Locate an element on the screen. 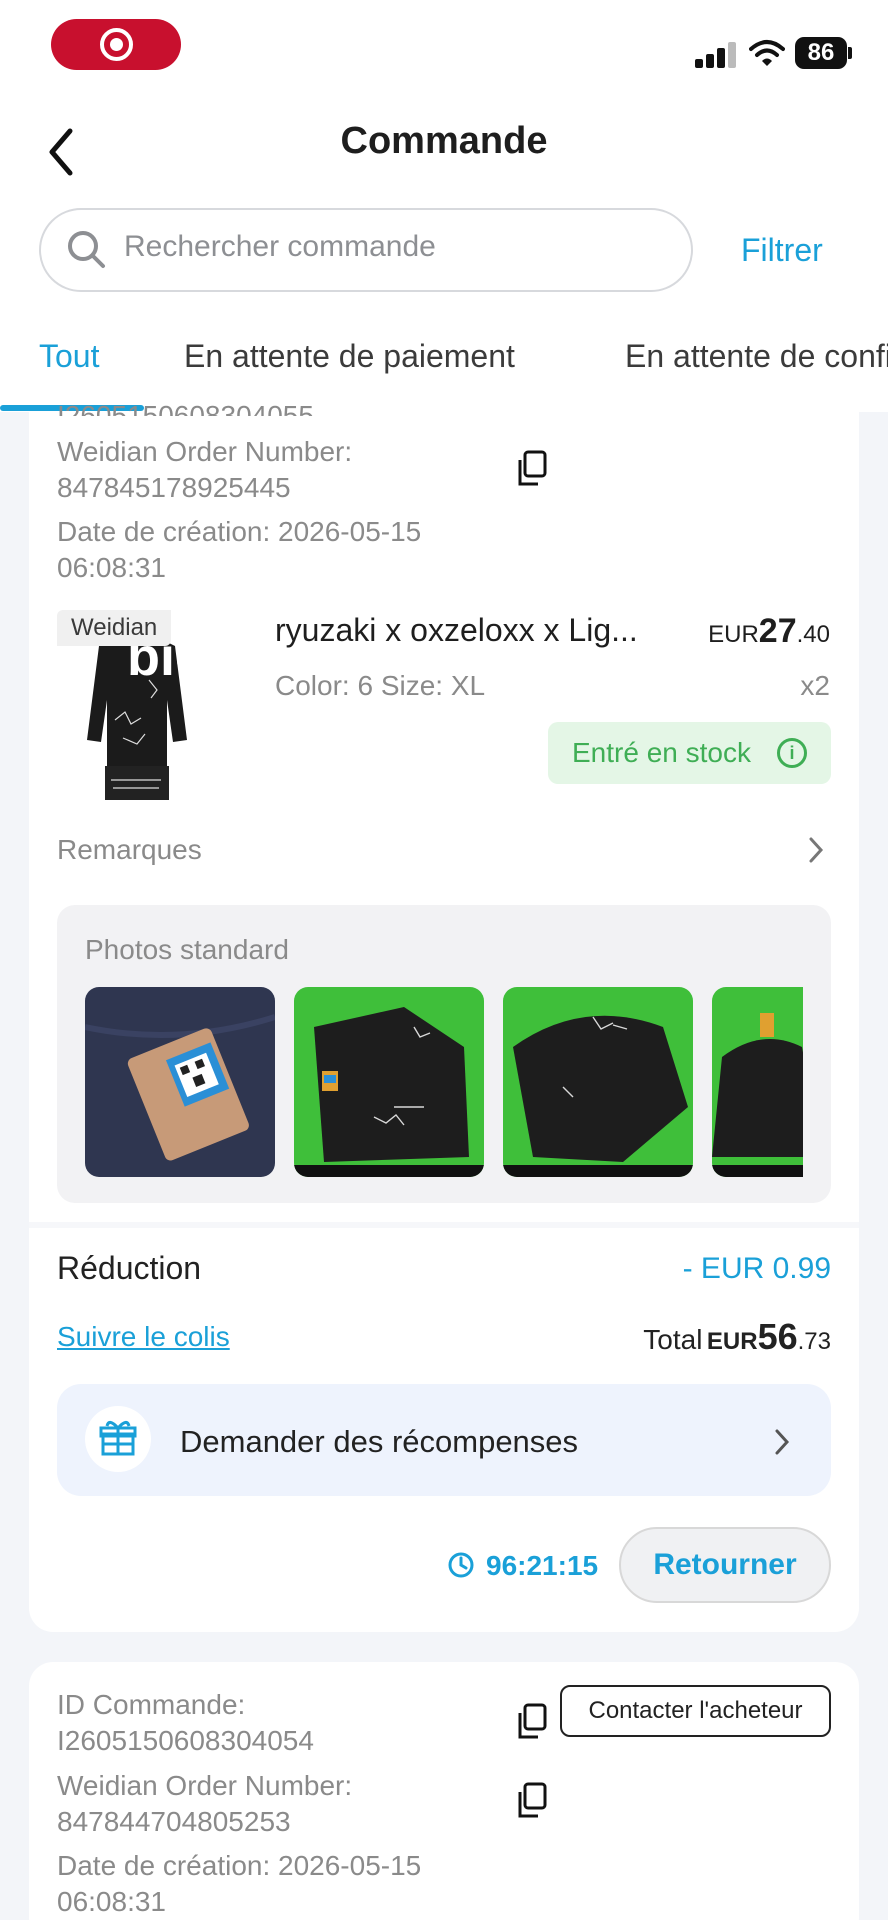  order-id-value: I2605150608304055 is located at coordinates (185, 409).